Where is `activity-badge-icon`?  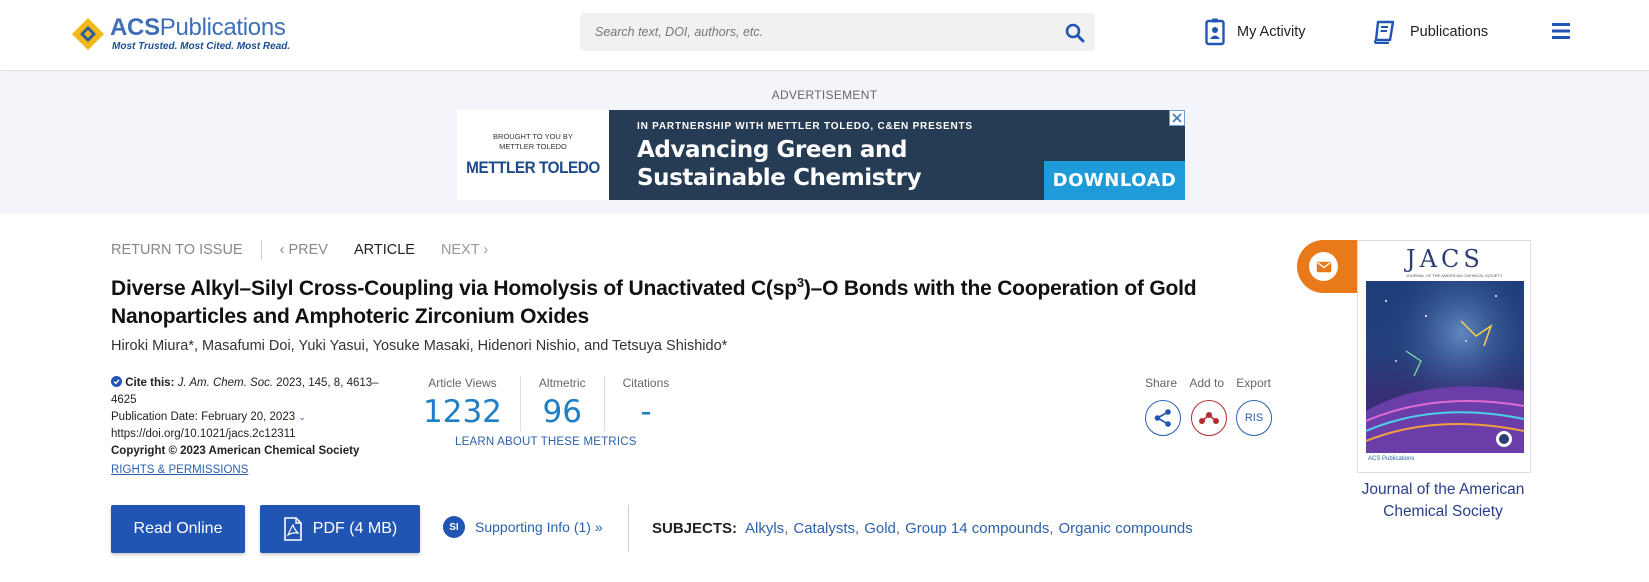 activity-badge-icon is located at coordinates (1215, 32).